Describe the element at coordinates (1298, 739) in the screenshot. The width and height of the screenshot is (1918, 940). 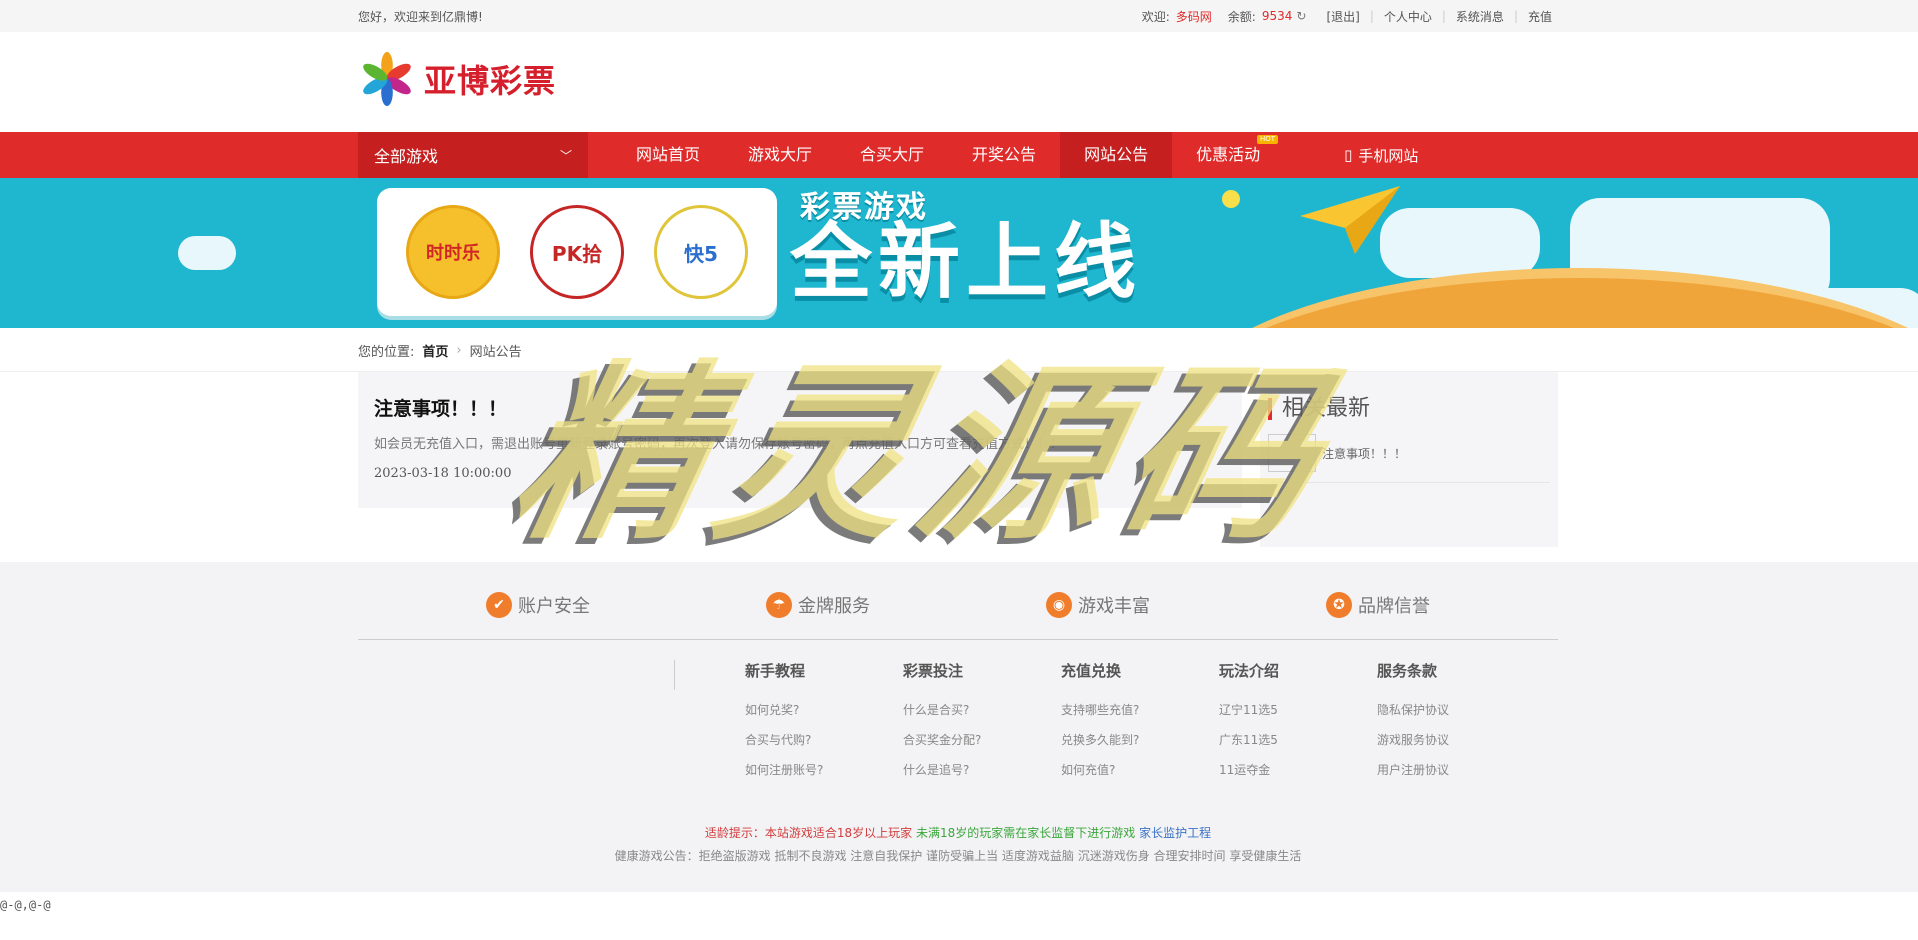
I see `footer-link: 广东11选5` at that location.